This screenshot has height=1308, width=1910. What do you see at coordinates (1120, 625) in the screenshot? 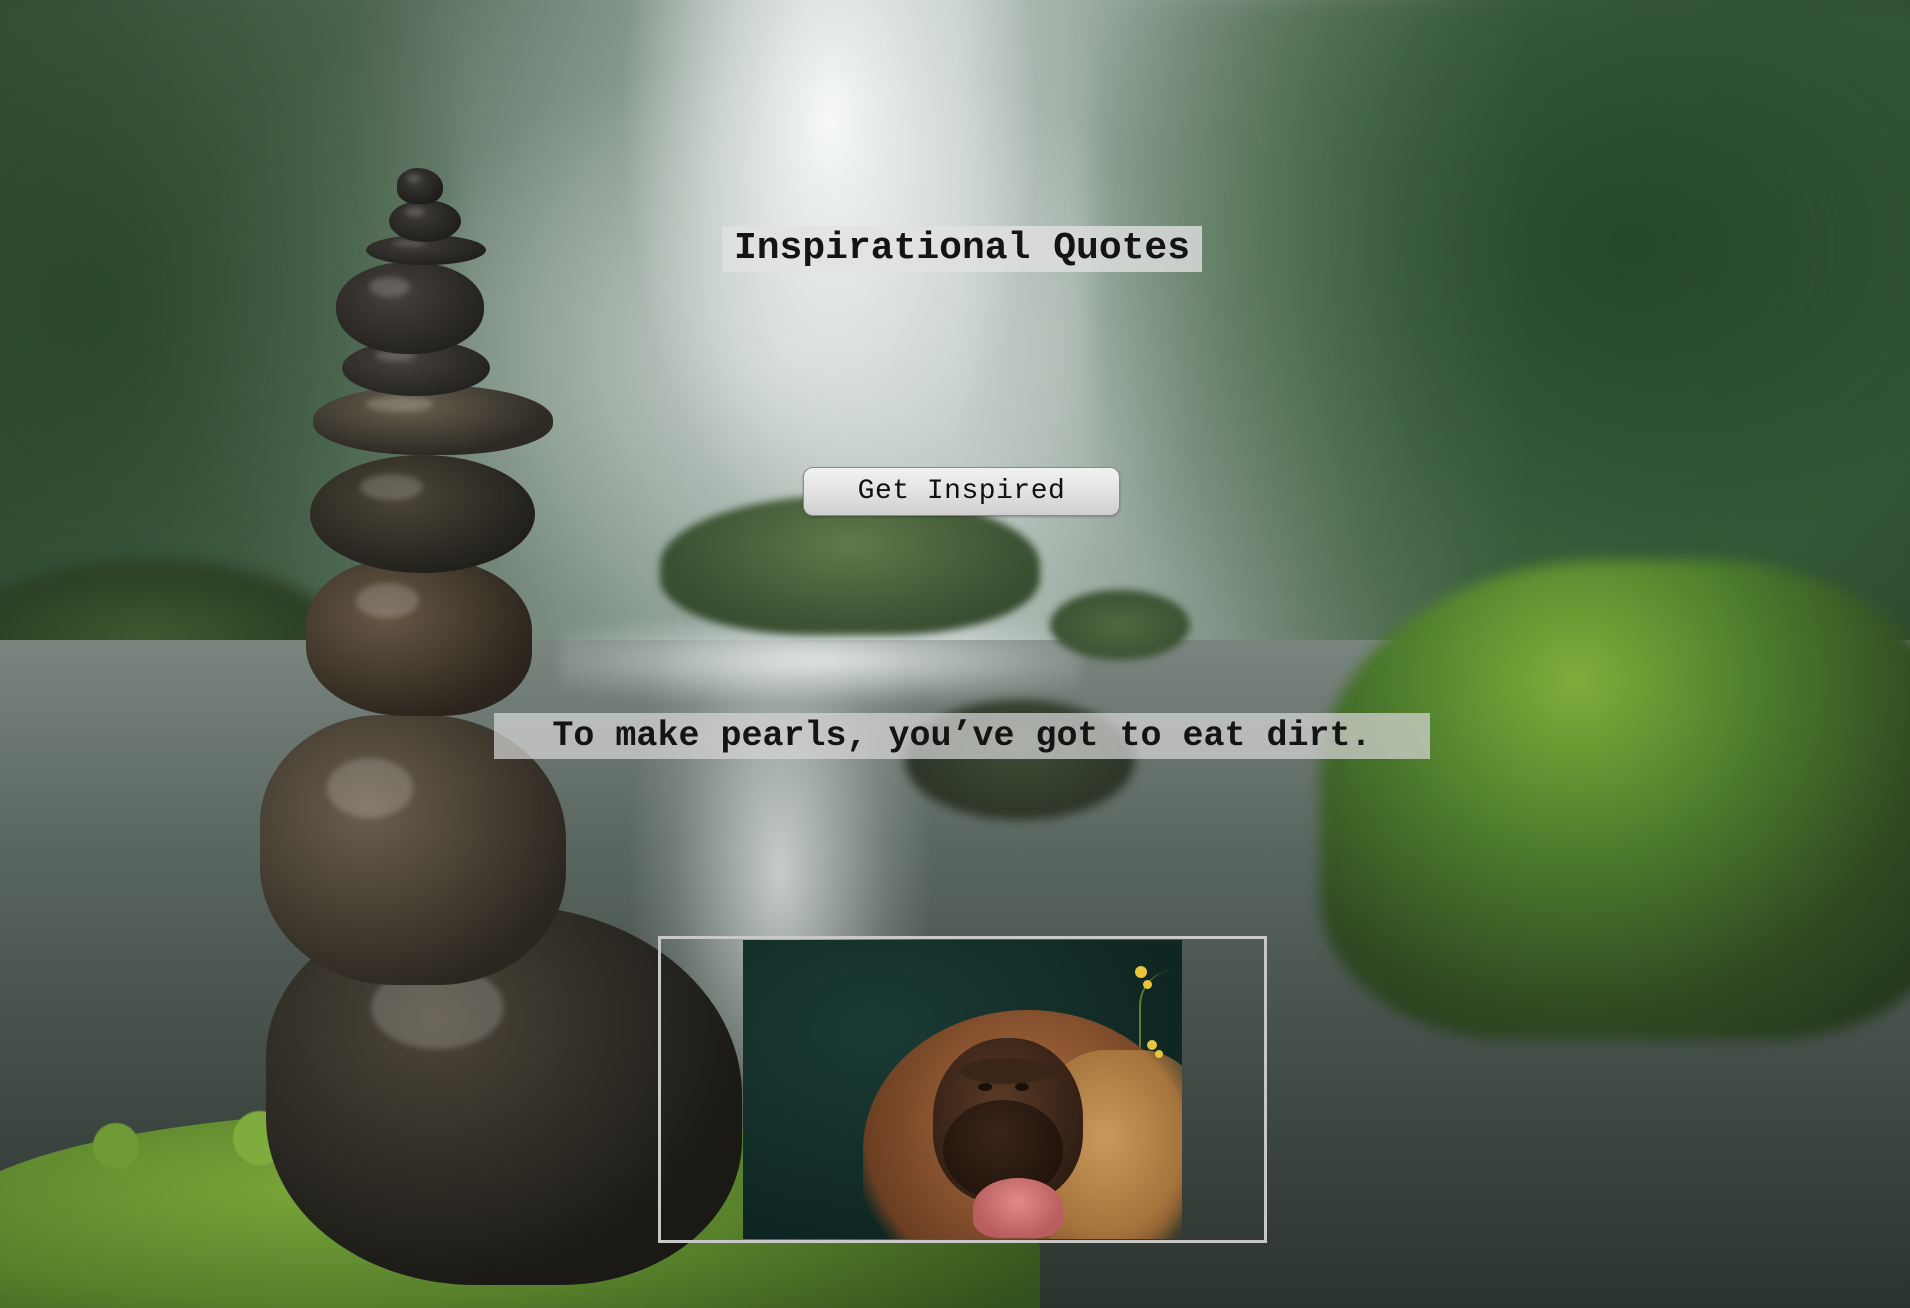
I see `mossy-rock-small` at bounding box center [1120, 625].